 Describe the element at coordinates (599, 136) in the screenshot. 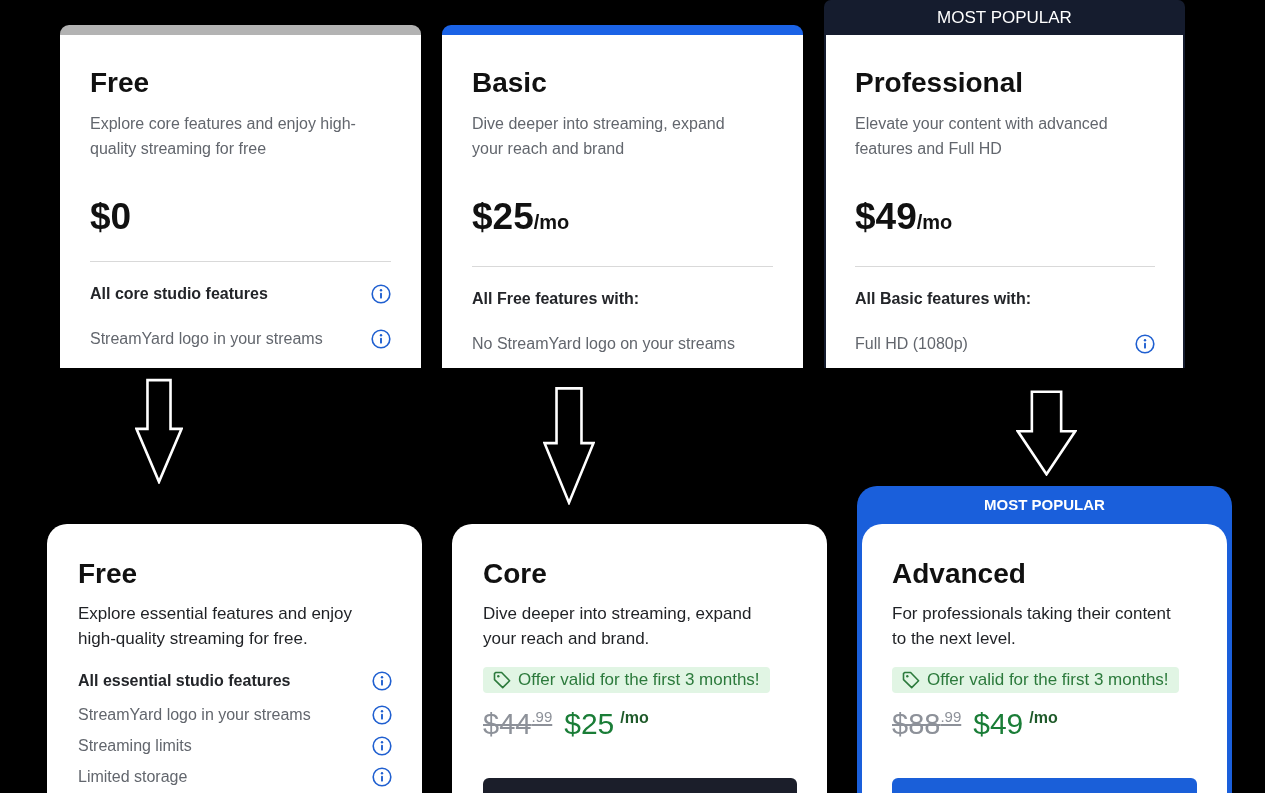

I see `plan-description: Dive deeper into streaming, expand your reach and brand` at that location.